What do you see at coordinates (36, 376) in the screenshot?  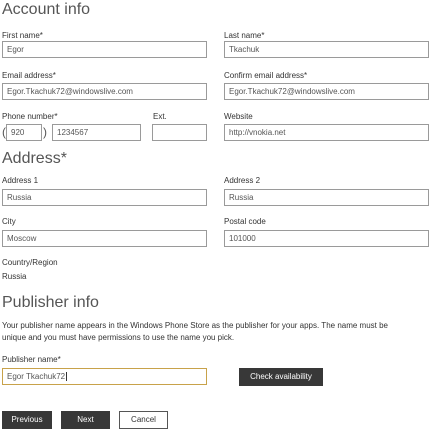 I see `publisher-name-value: Egor Tkachuk72` at bounding box center [36, 376].